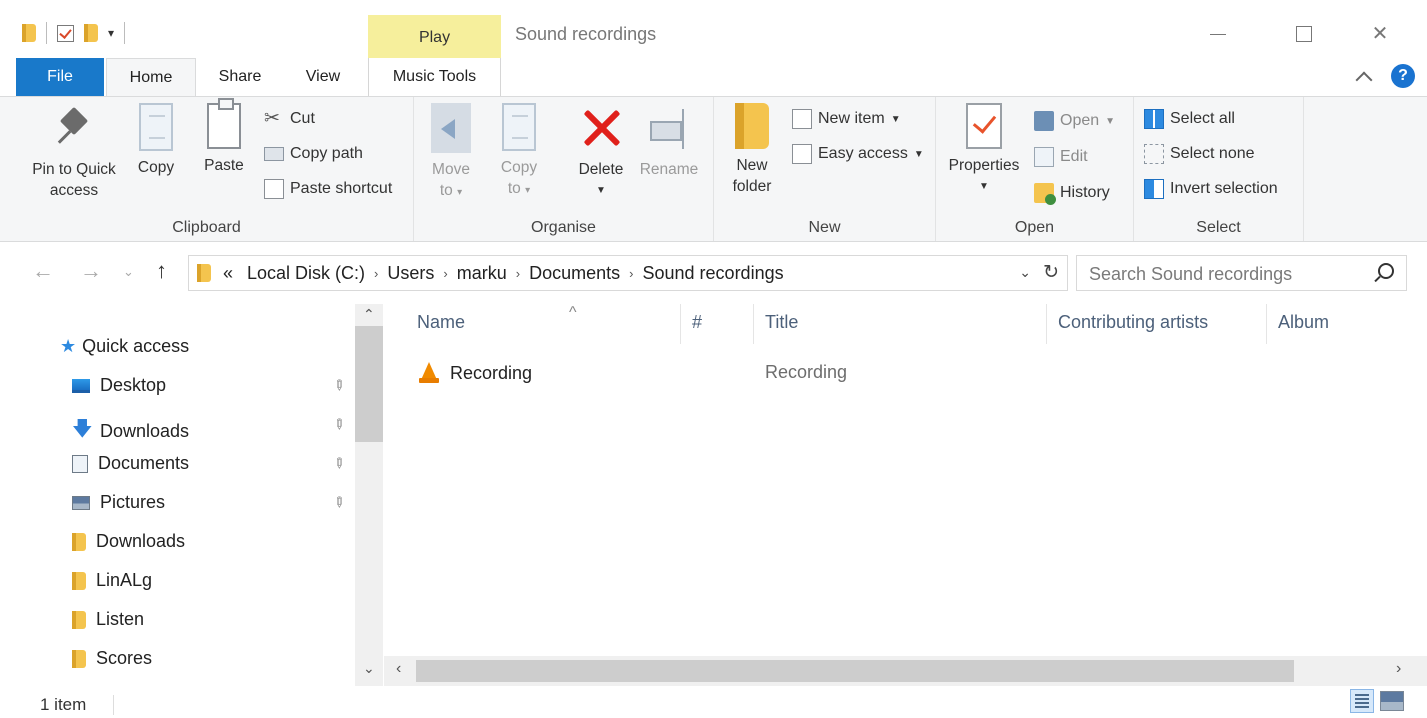  What do you see at coordinates (111, 33) in the screenshot?
I see `customize-qat-dropdown-icon: ▾` at bounding box center [111, 33].